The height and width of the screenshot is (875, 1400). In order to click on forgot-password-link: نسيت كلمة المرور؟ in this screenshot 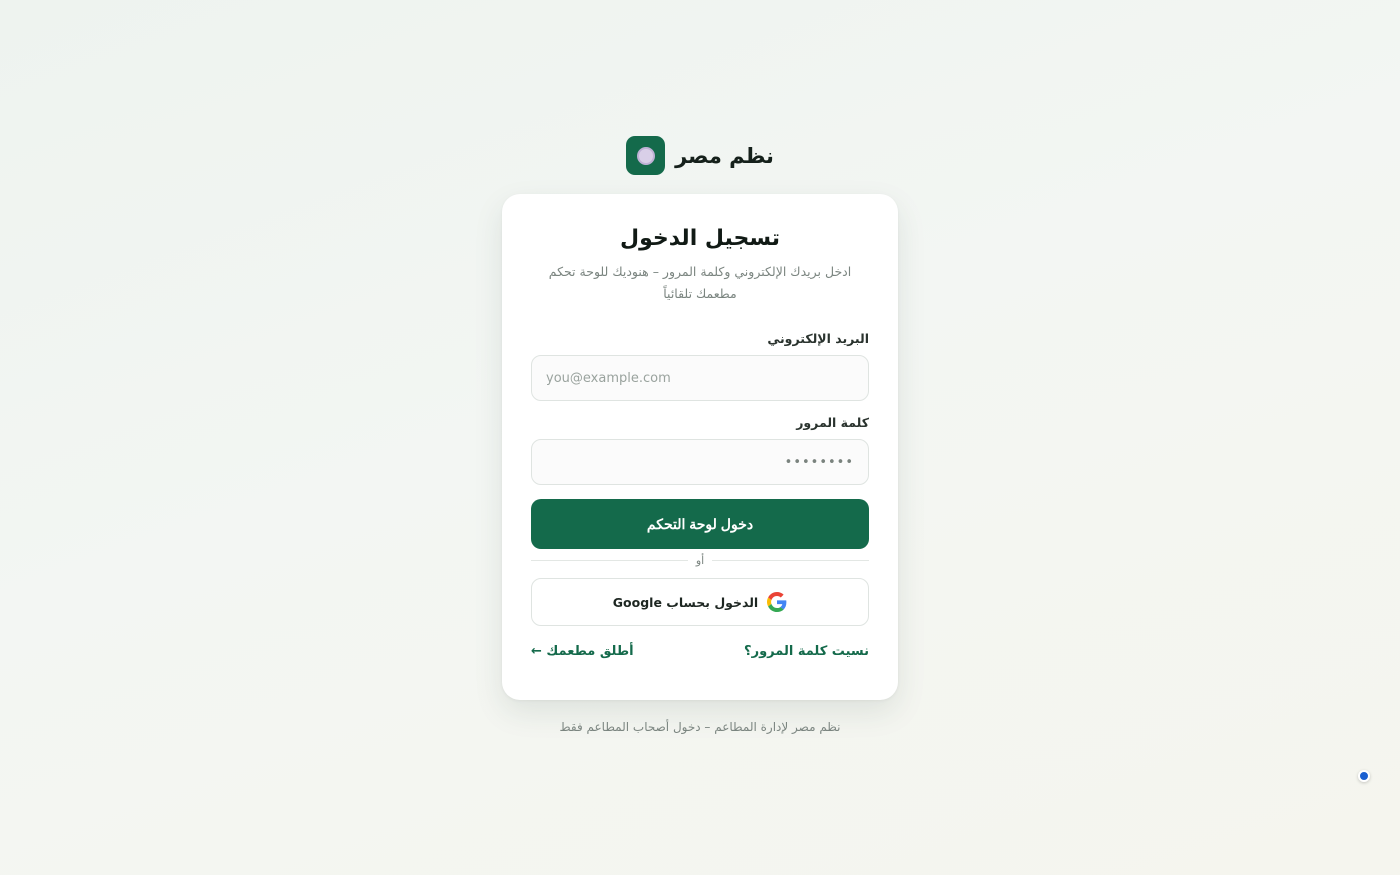, I will do `click(806, 651)`.